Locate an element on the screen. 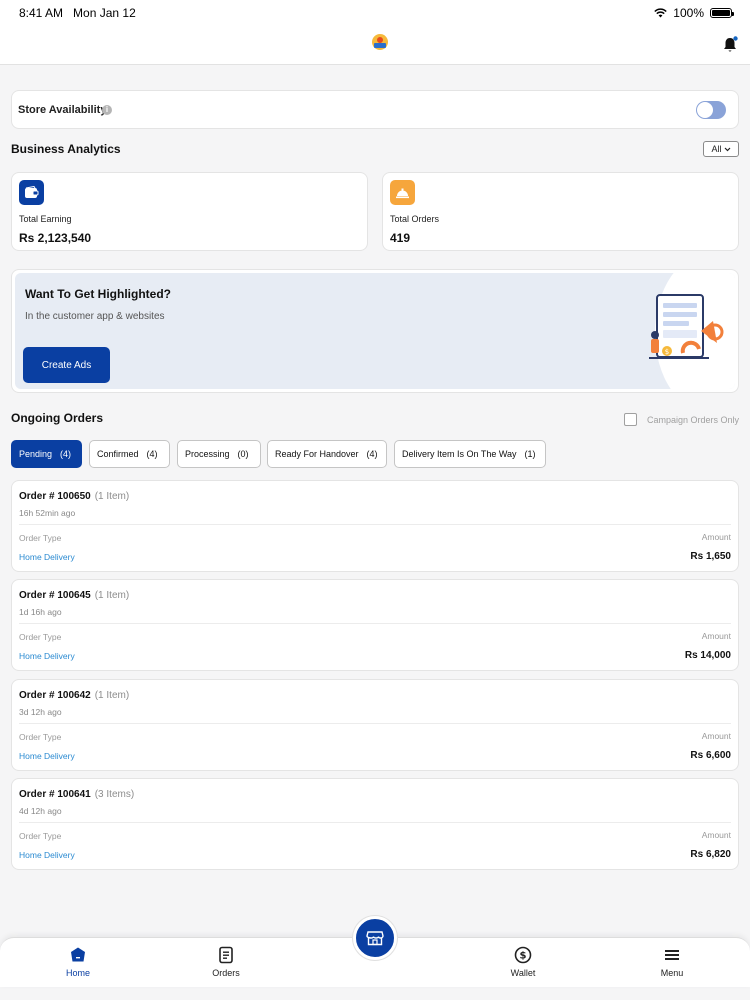 The image size is (750, 1000). total-earning-card: Total Earning Rs 2,123,540 is located at coordinates (189, 211).